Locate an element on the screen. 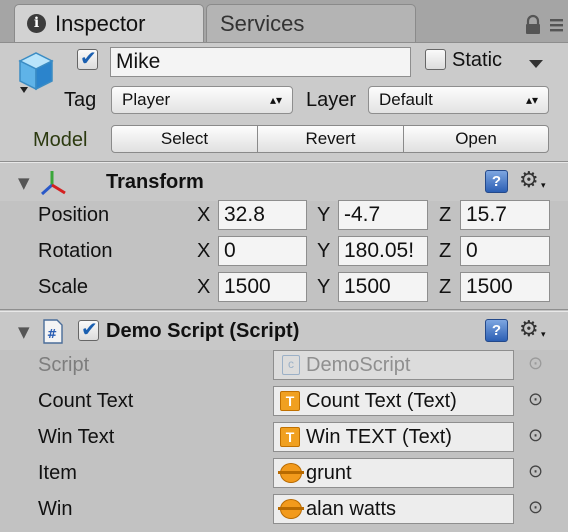  tab-bar: i Inspector Services is located at coordinates (284, 21).